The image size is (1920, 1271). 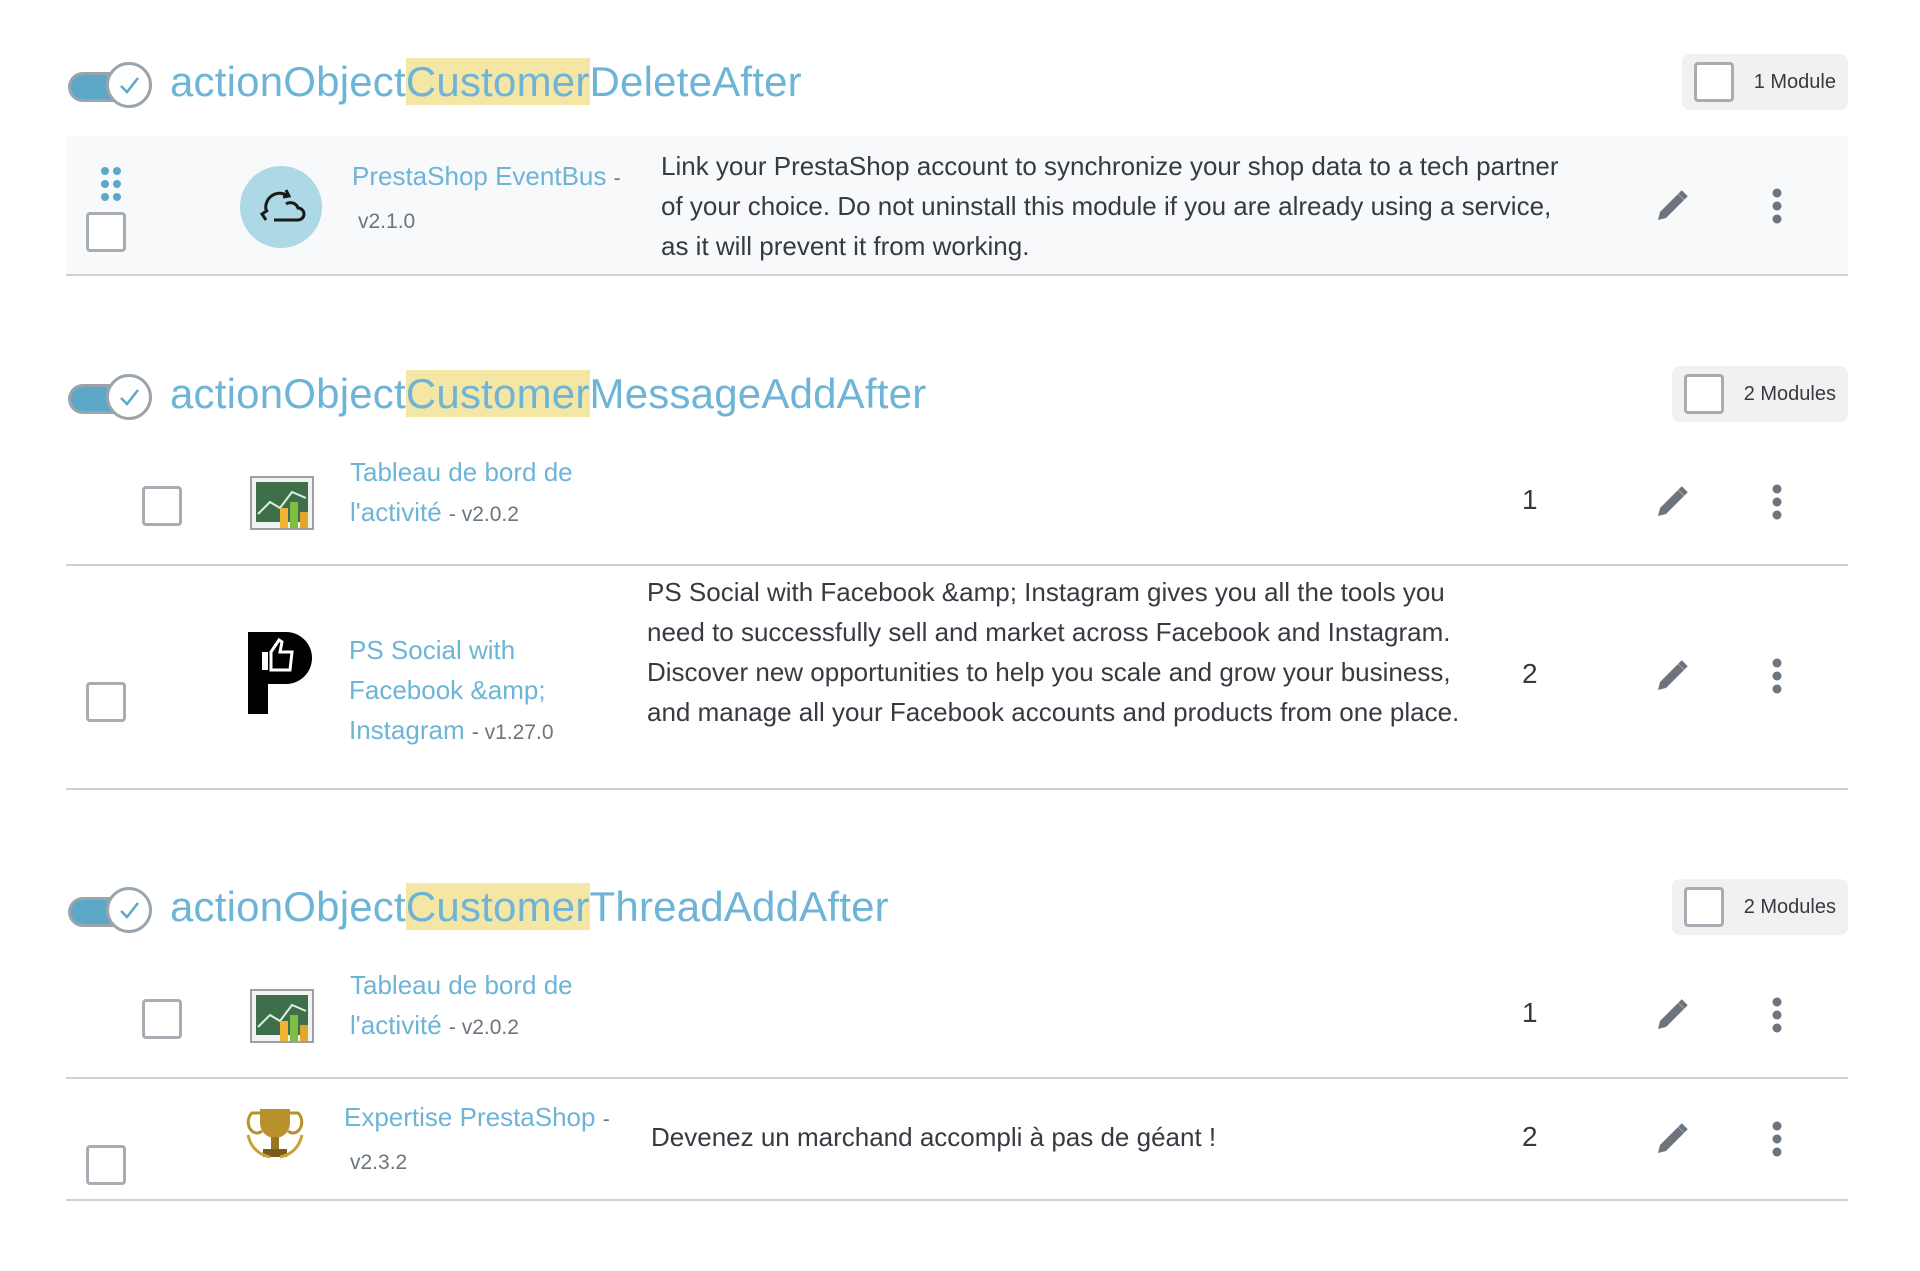 I want to click on module-count: 1 Module, so click(x=1794, y=81).